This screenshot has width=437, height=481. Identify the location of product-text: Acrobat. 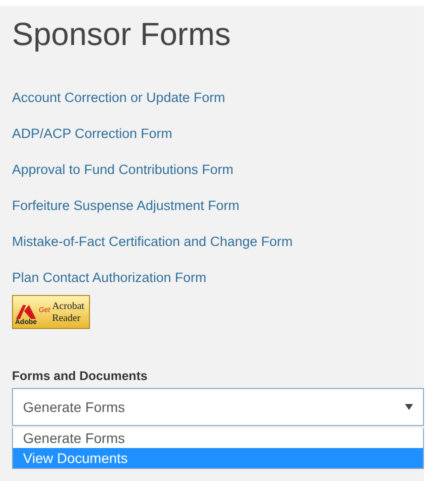
(68, 307).